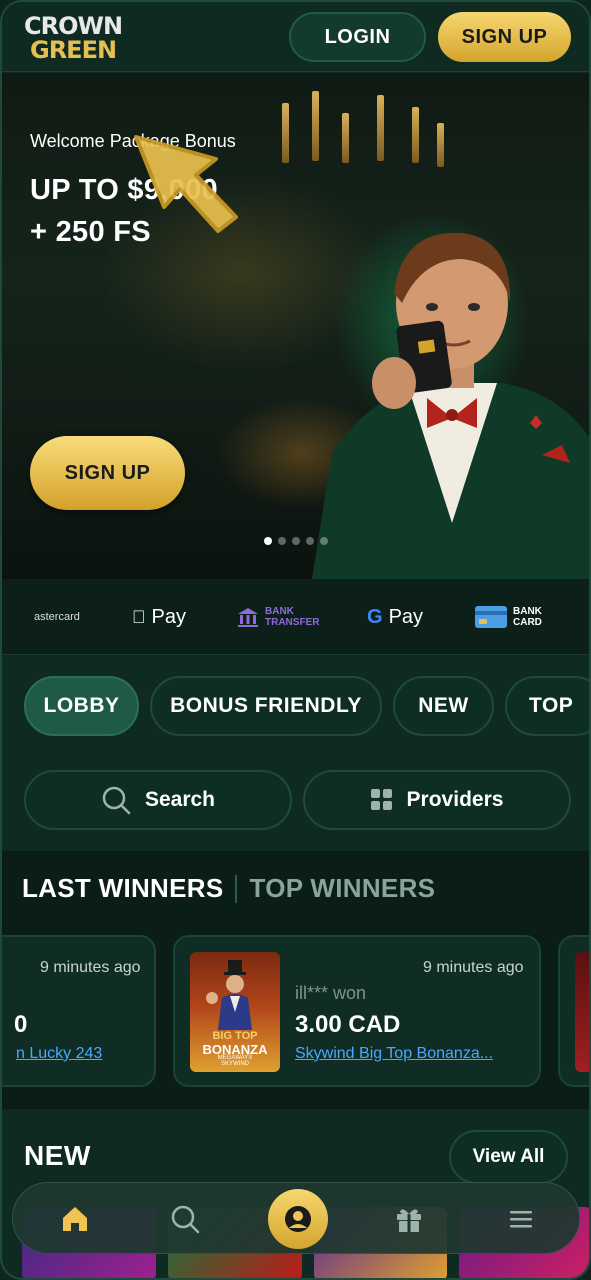 This screenshot has height=1280, width=591. What do you see at coordinates (21, 1024) in the screenshot?
I see `winner-amount: 0` at bounding box center [21, 1024].